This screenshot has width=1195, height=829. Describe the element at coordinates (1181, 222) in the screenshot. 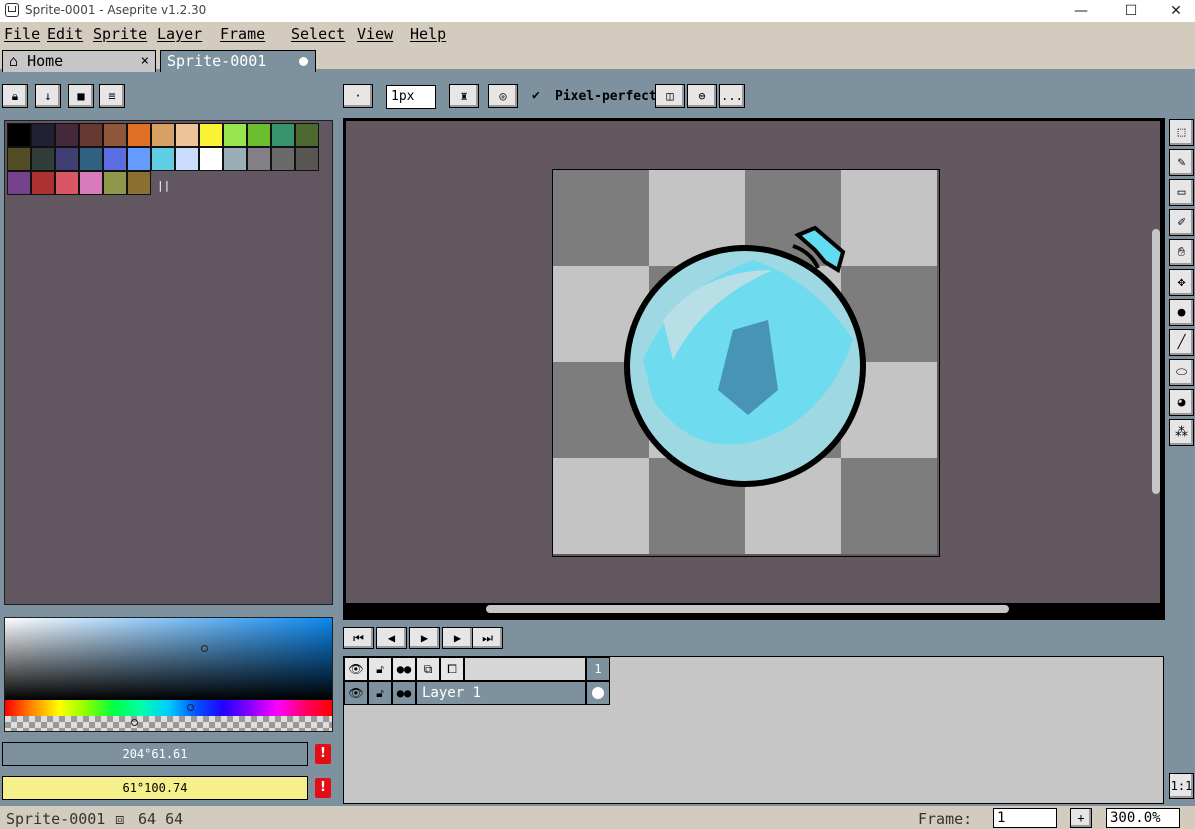

I see `eyedropper-tool: ✐` at that location.